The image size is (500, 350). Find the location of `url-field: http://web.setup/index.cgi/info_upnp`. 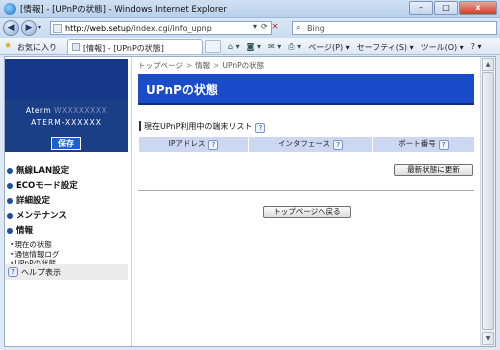

url-field: http://web.setup/index.cgi/info_upnp is located at coordinates (161, 28).